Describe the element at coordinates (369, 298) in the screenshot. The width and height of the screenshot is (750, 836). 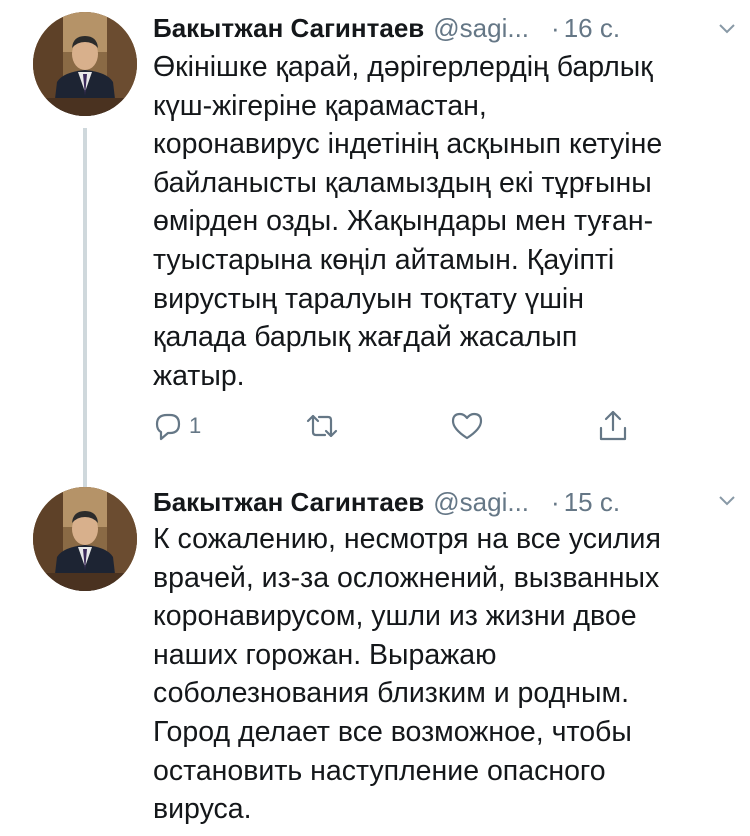
I see `tweet-text-line: вирустың таралуын тоқтату үшін` at that location.